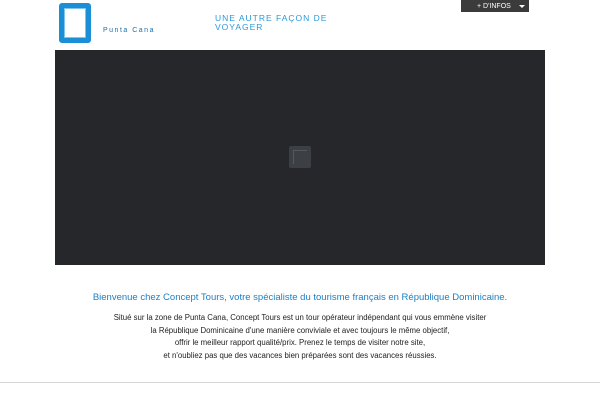 The image size is (600, 400). What do you see at coordinates (522, 6) in the screenshot?
I see `caret-down-icon` at bounding box center [522, 6].